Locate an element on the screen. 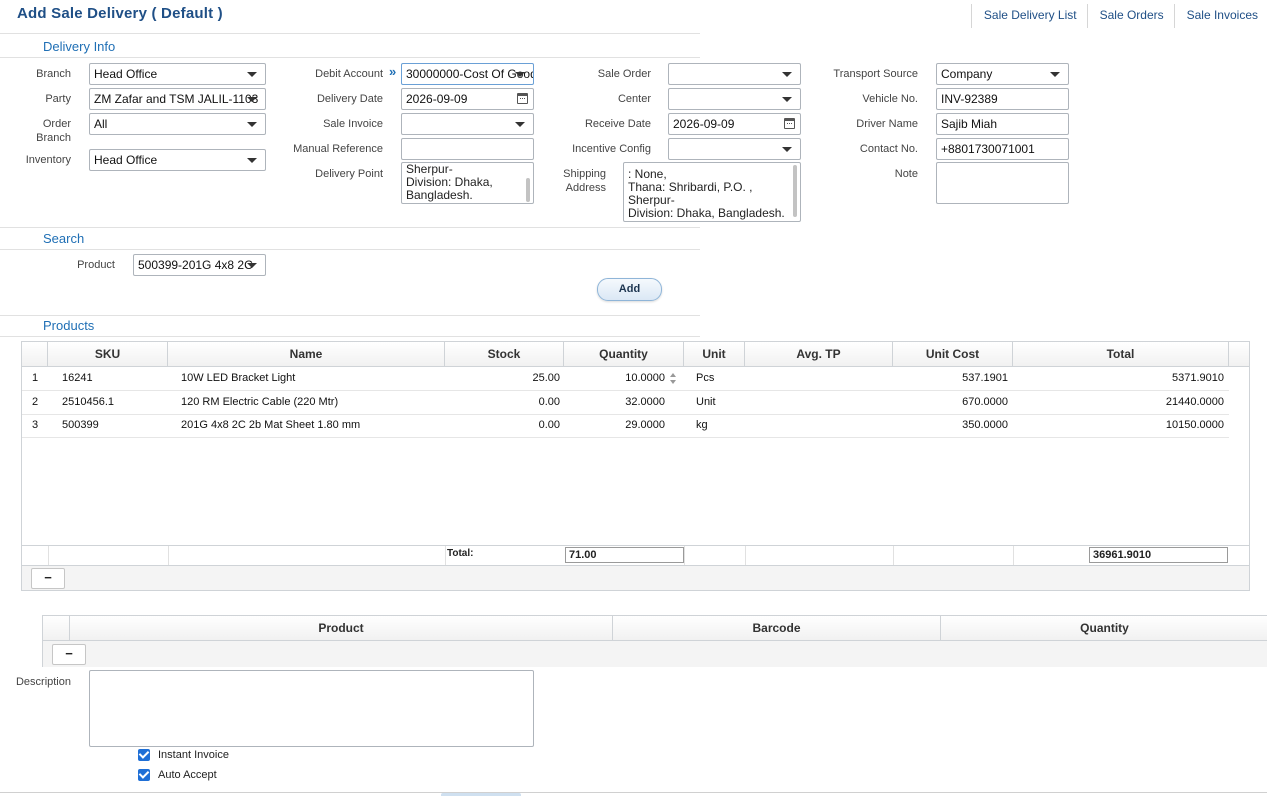 The width and height of the screenshot is (1267, 796). party-select: ZM Zafar and TSM JALIL-1103 is located at coordinates (177, 99).